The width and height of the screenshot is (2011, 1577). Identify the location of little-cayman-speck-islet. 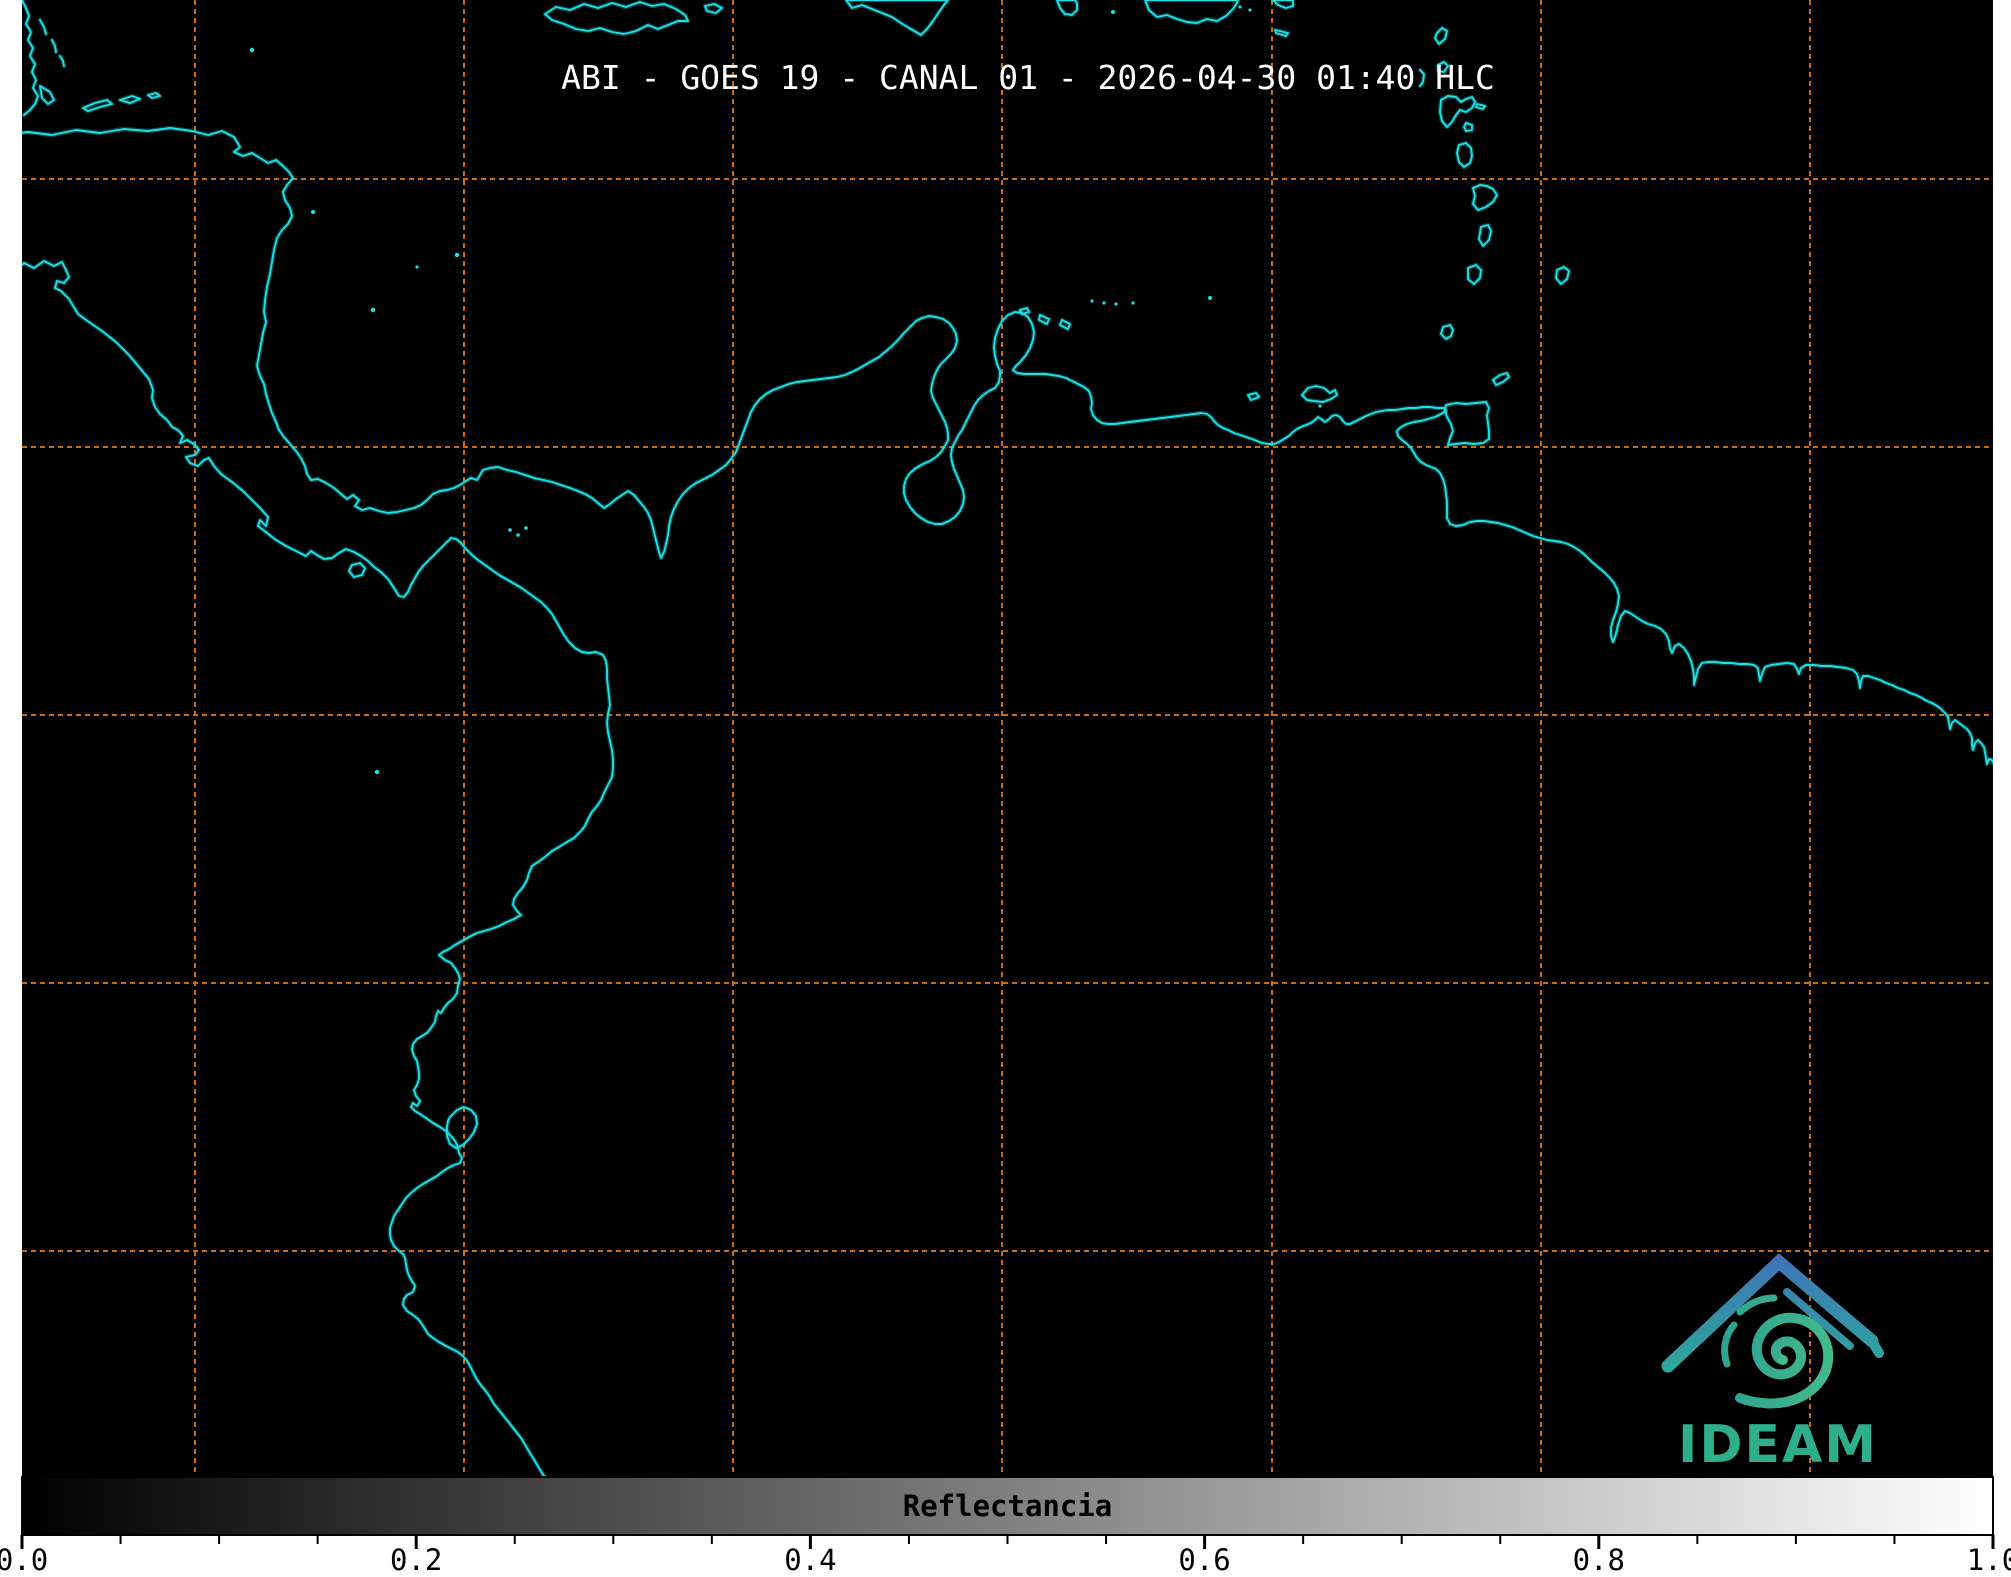
(313, 212).